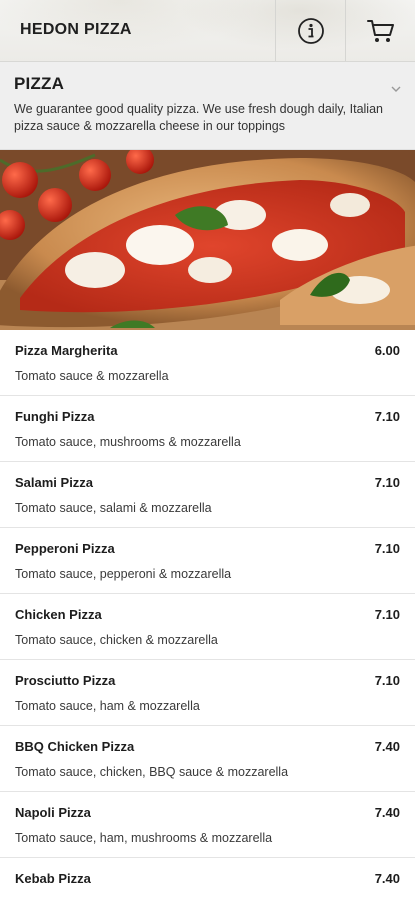 This screenshot has height=900, width=415. What do you see at coordinates (92, 376) in the screenshot?
I see `item-description: Tomato sauce & mozzarella` at bounding box center [92, 376].